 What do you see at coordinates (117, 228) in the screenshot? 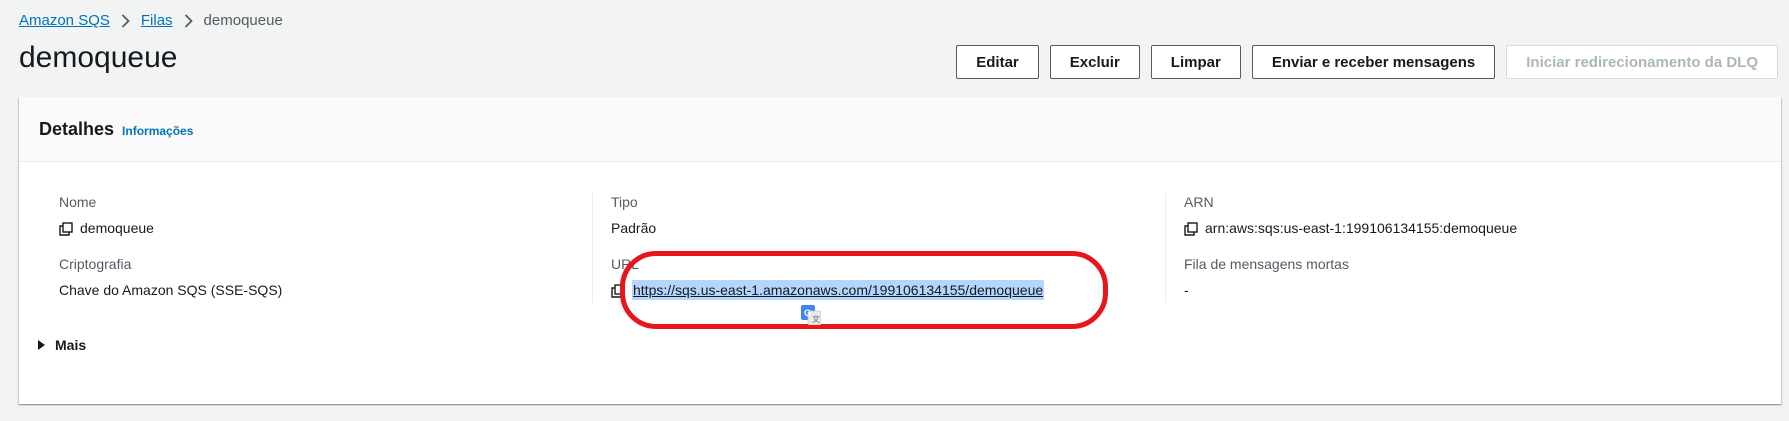
I see `name-text: demoqueue` at bounding box center [117, 228].